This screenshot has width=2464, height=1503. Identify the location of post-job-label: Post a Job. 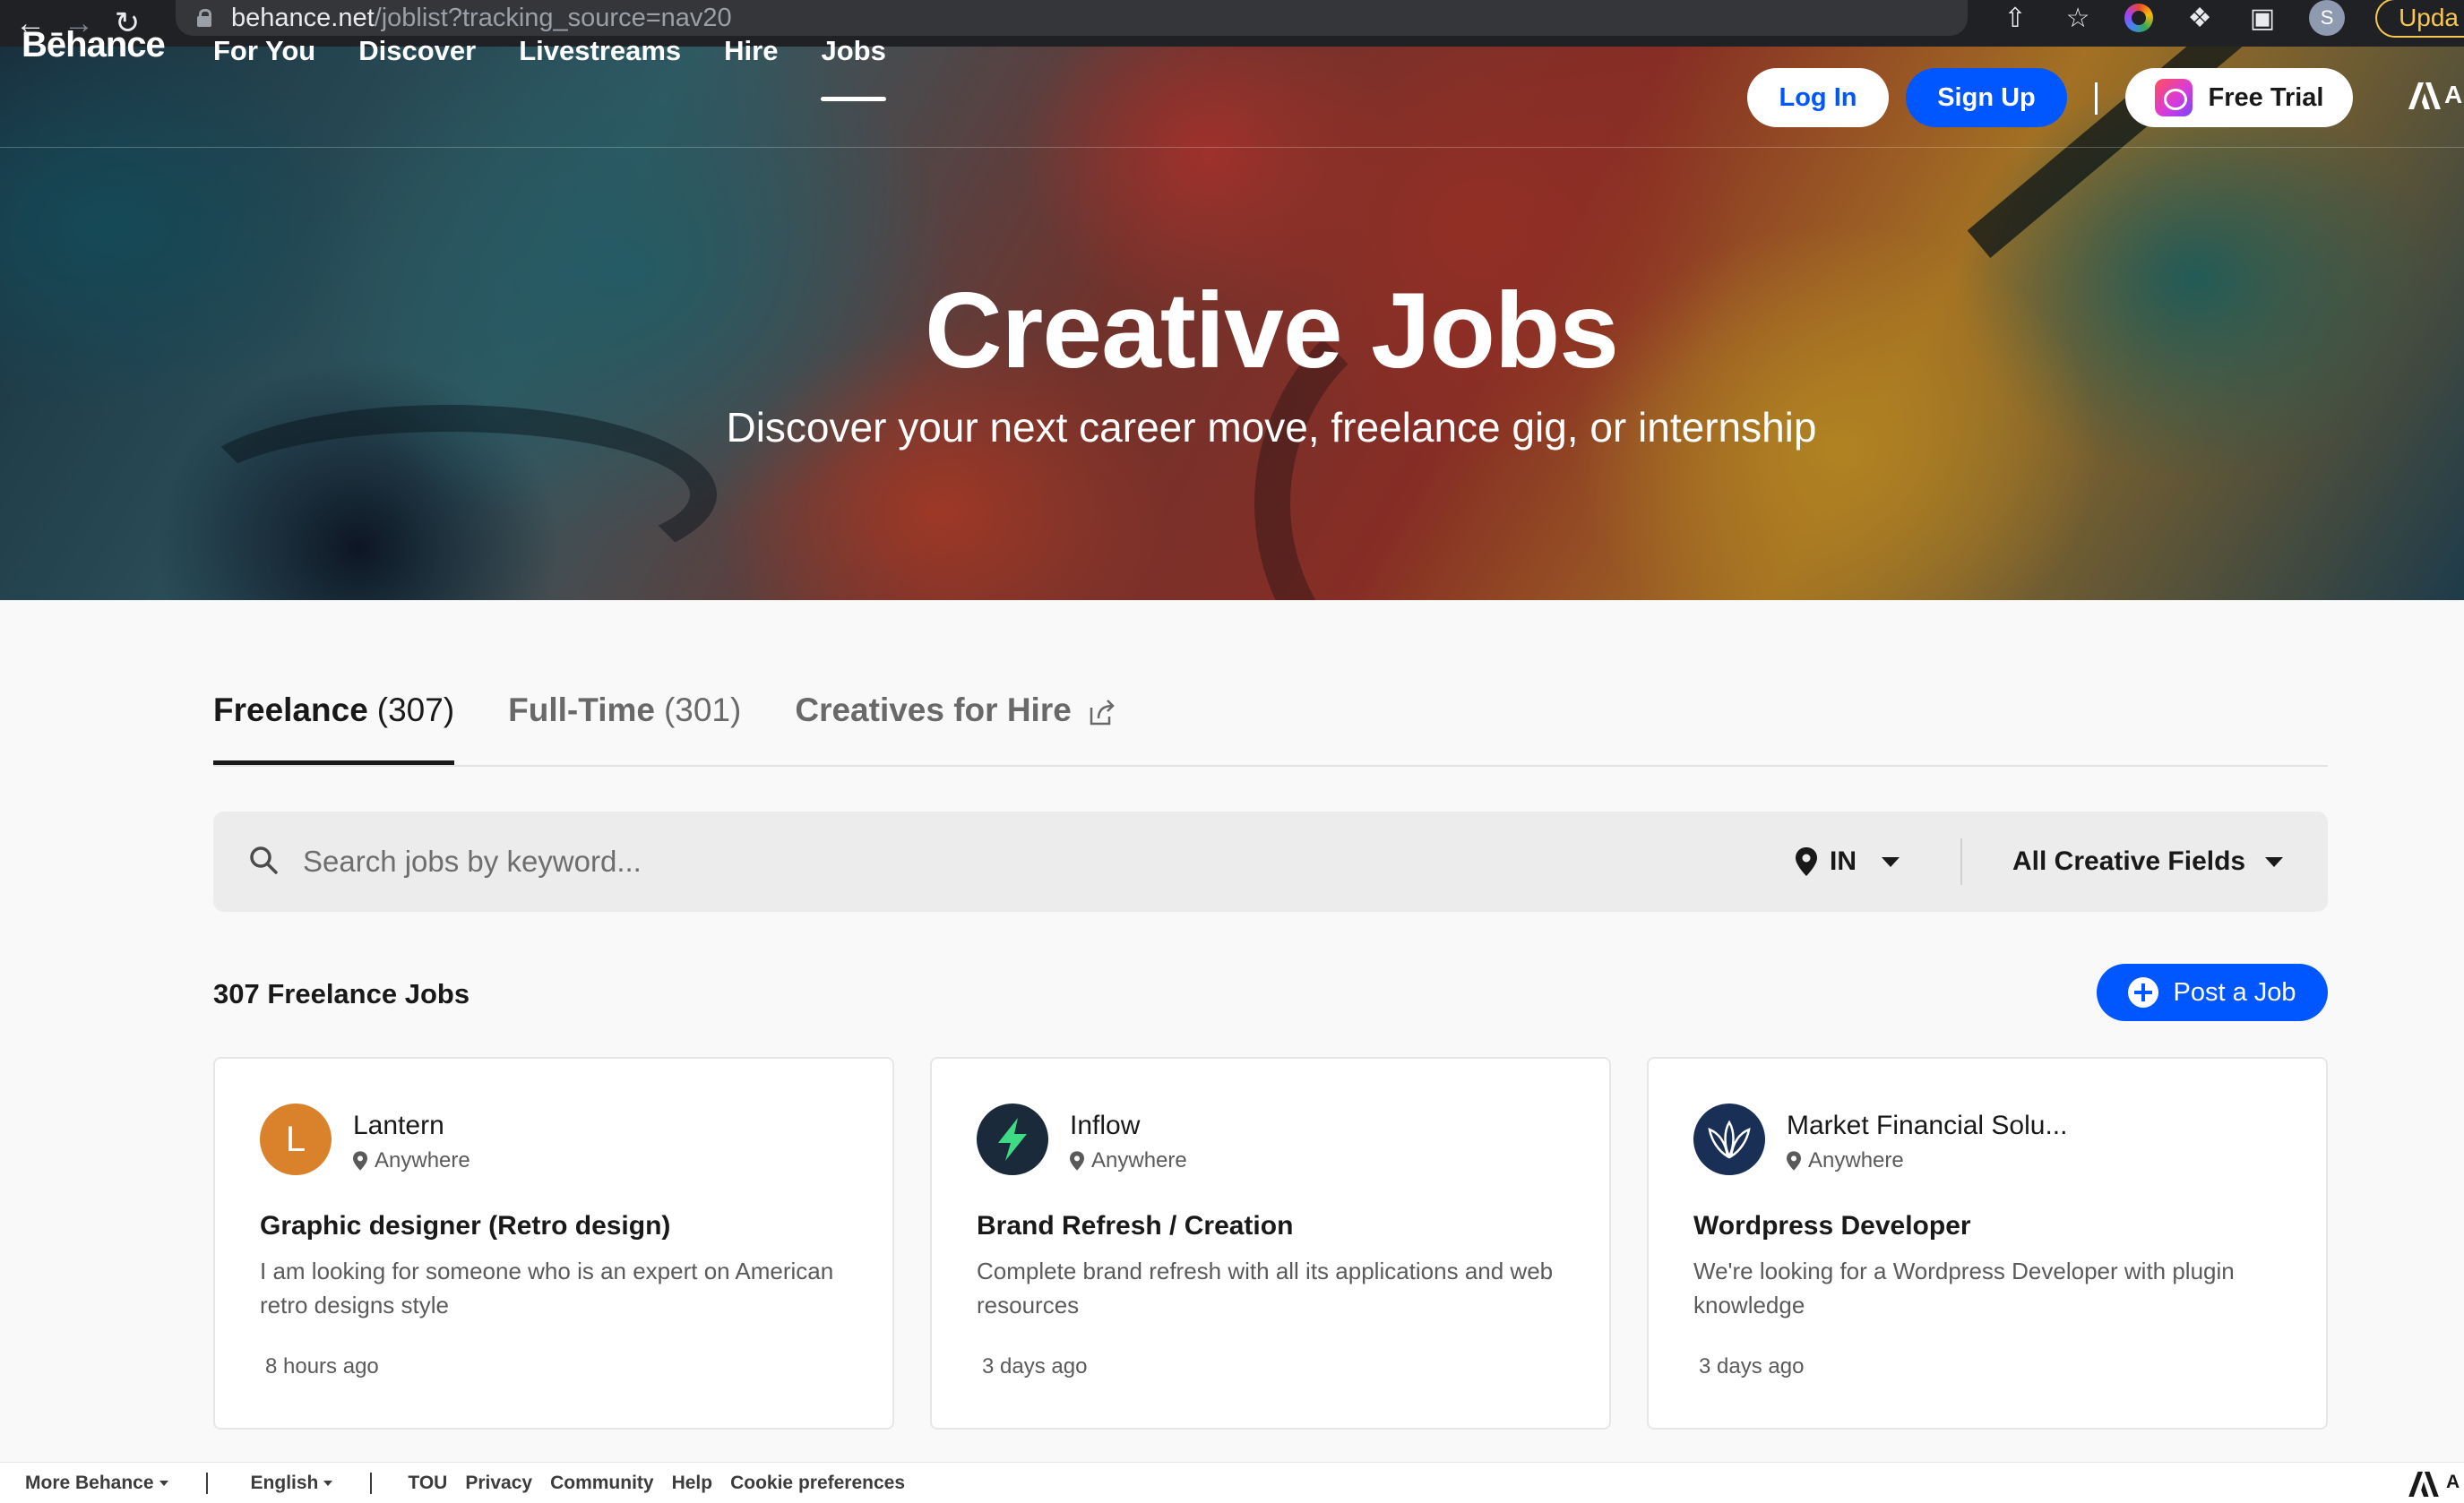
(2234, 992).